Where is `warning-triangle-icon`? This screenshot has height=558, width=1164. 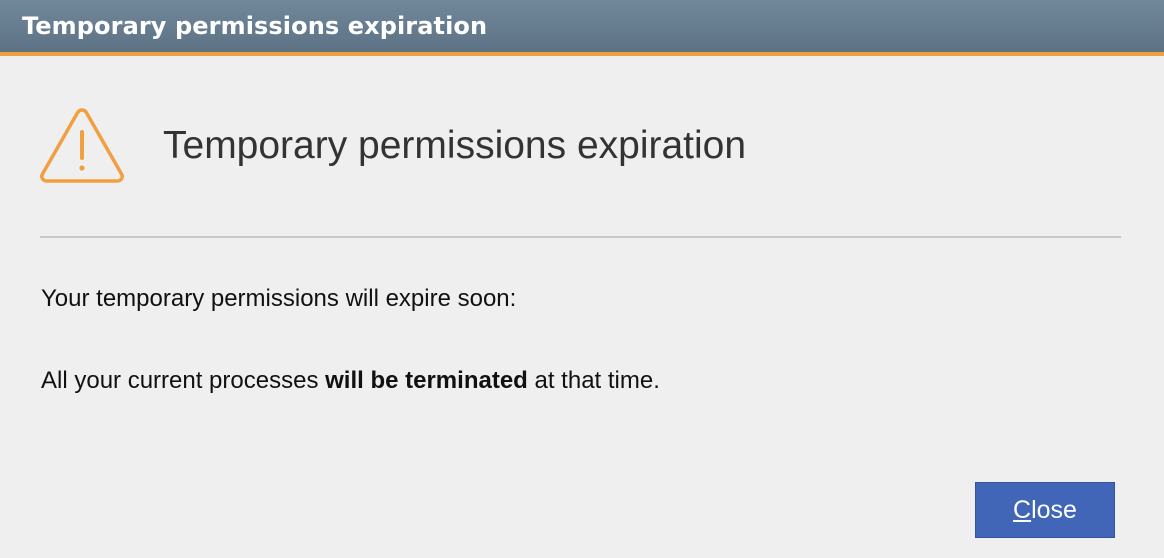
warning-triangle-icon is located at coordinates (82, 145).